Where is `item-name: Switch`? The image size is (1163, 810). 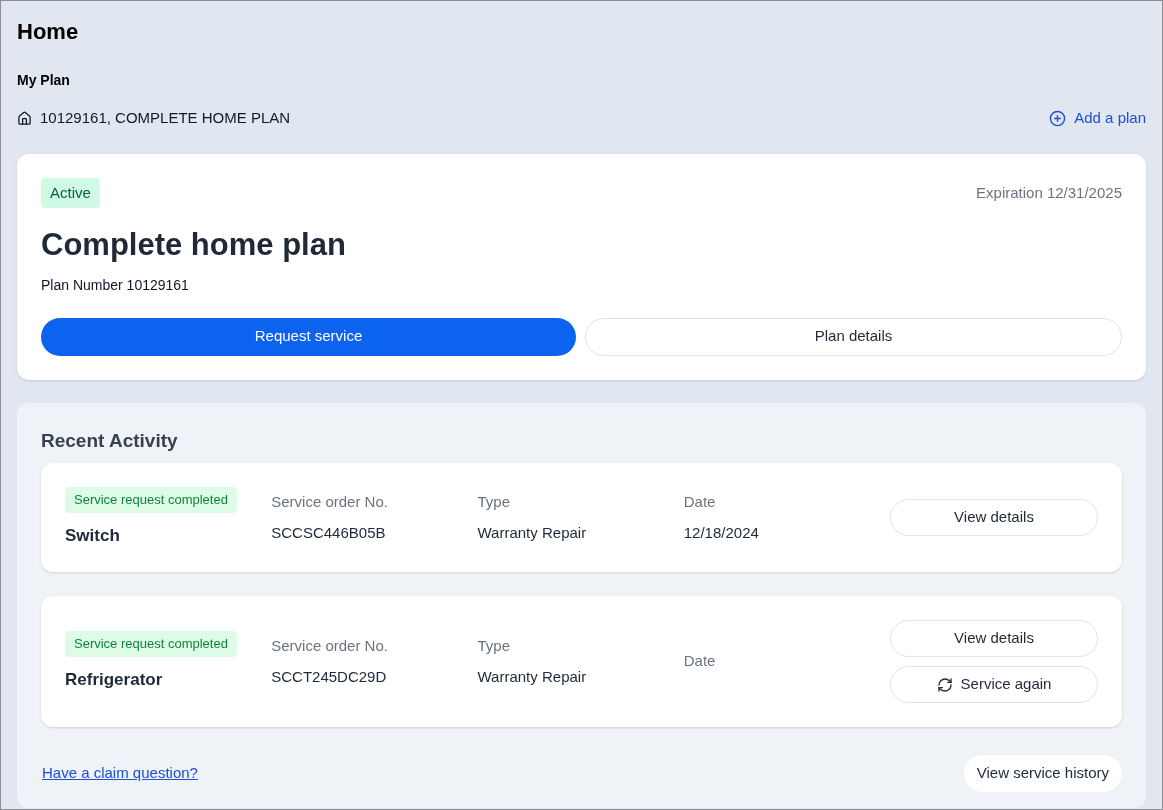 item-name: Switch is located at coordinates (92, 535).